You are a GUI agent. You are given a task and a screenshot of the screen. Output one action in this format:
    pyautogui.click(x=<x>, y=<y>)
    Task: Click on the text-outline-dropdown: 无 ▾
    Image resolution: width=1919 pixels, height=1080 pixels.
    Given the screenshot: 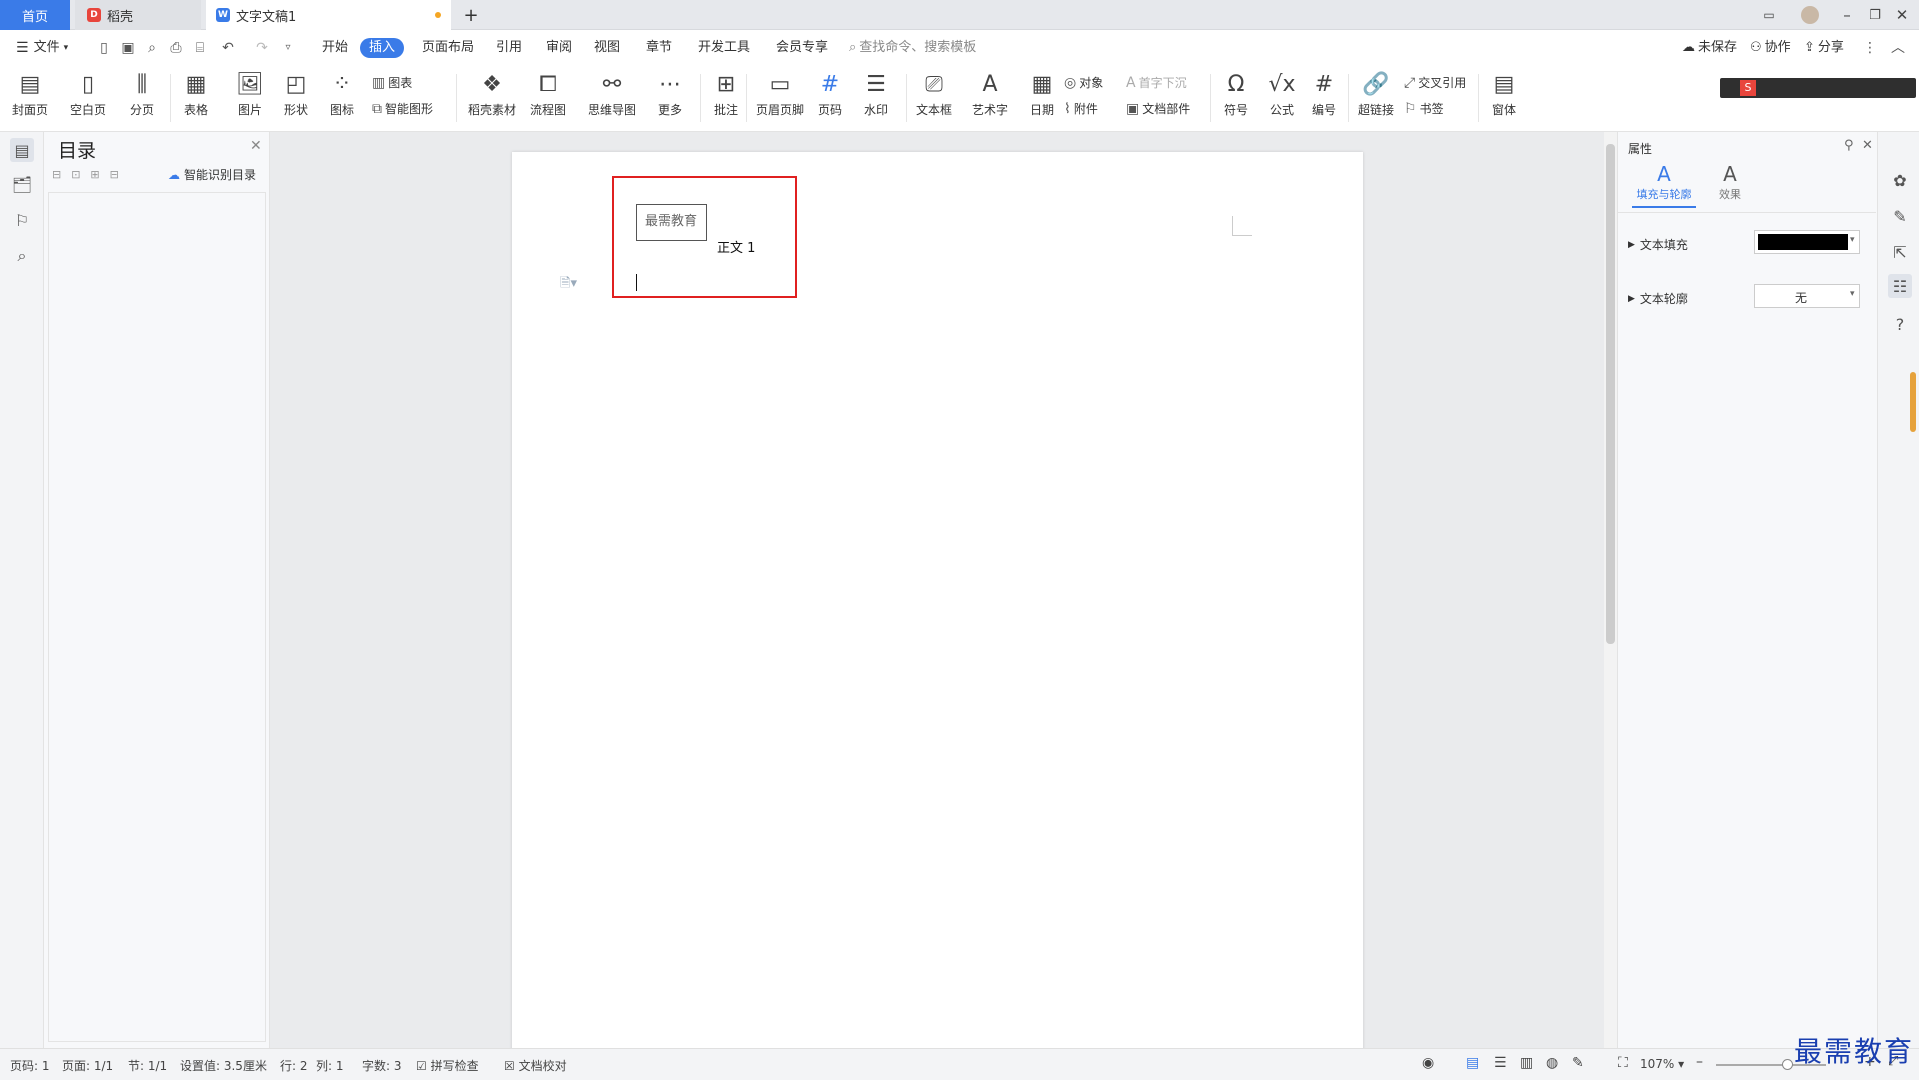 What is the action you would take?
    pyautogui.click(x=1807, y=296)
    